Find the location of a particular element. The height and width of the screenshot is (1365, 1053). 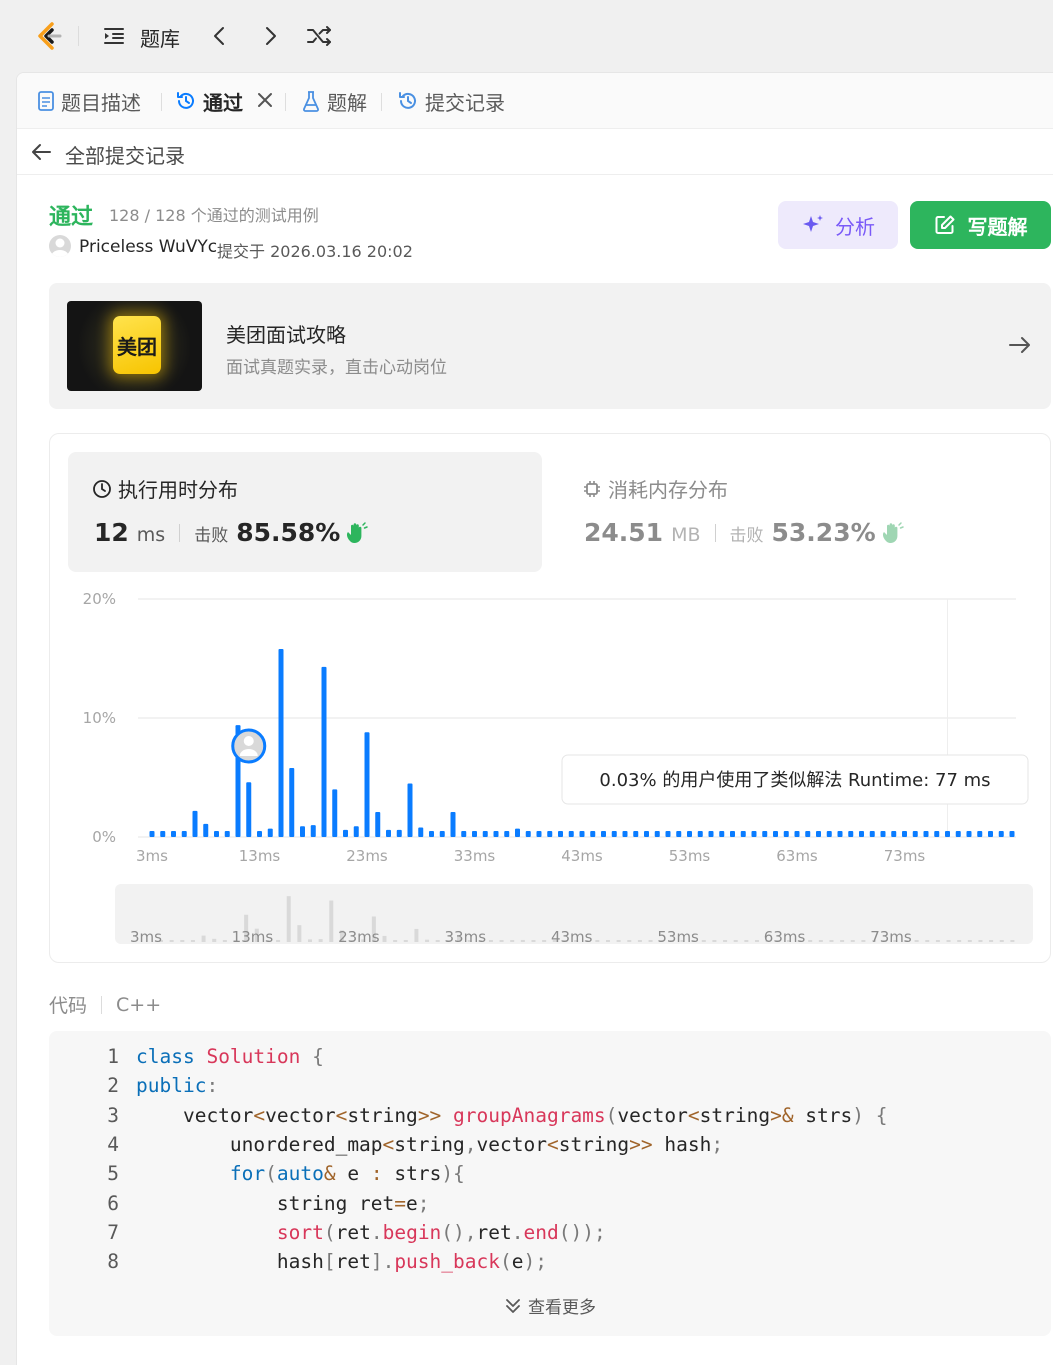

runtime-card: 执行用时分布 12 ms 击败 85.58% is located at coordinates (305, 512).